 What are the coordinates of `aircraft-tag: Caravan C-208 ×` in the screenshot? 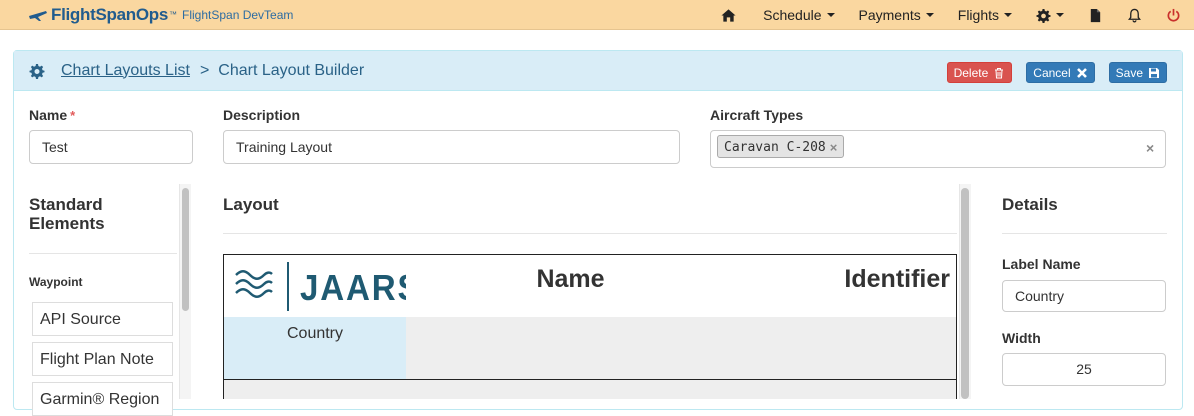 It's located at (781, 146).